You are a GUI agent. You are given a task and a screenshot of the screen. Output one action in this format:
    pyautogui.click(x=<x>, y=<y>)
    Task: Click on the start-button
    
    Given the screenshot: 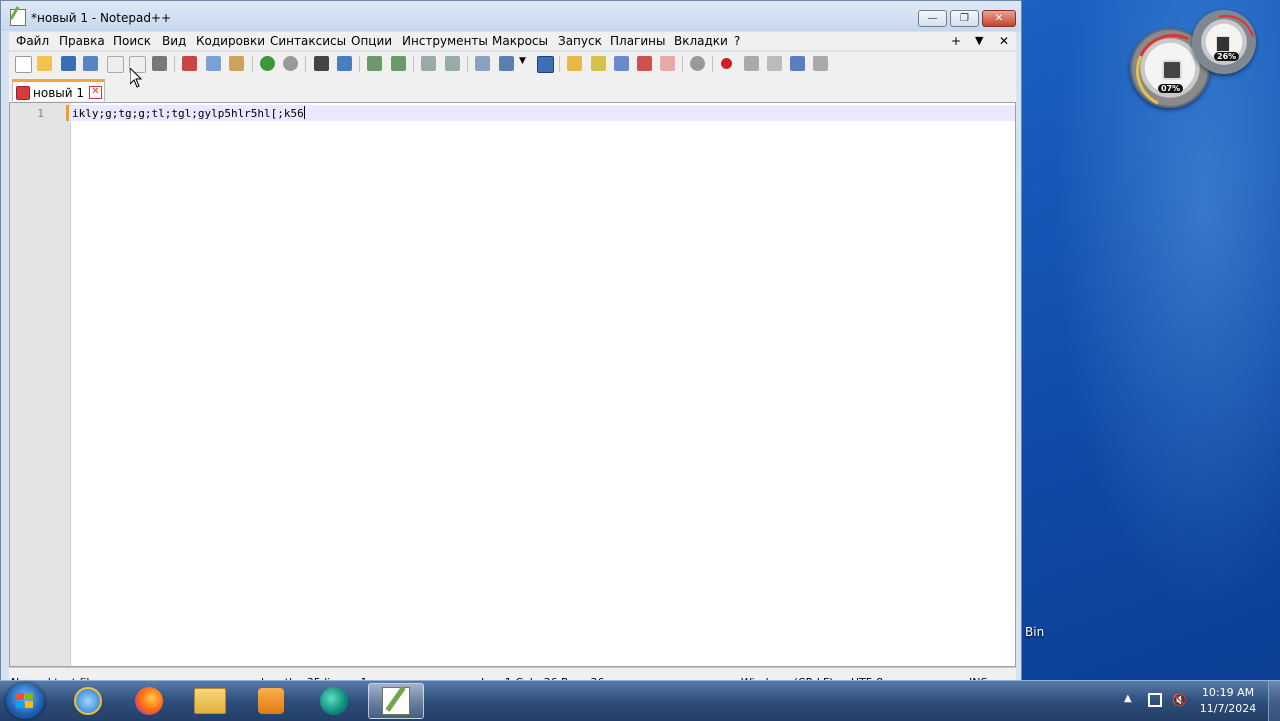 What is the action you would take?
    pyautogui.click(x=25, y=701)
    